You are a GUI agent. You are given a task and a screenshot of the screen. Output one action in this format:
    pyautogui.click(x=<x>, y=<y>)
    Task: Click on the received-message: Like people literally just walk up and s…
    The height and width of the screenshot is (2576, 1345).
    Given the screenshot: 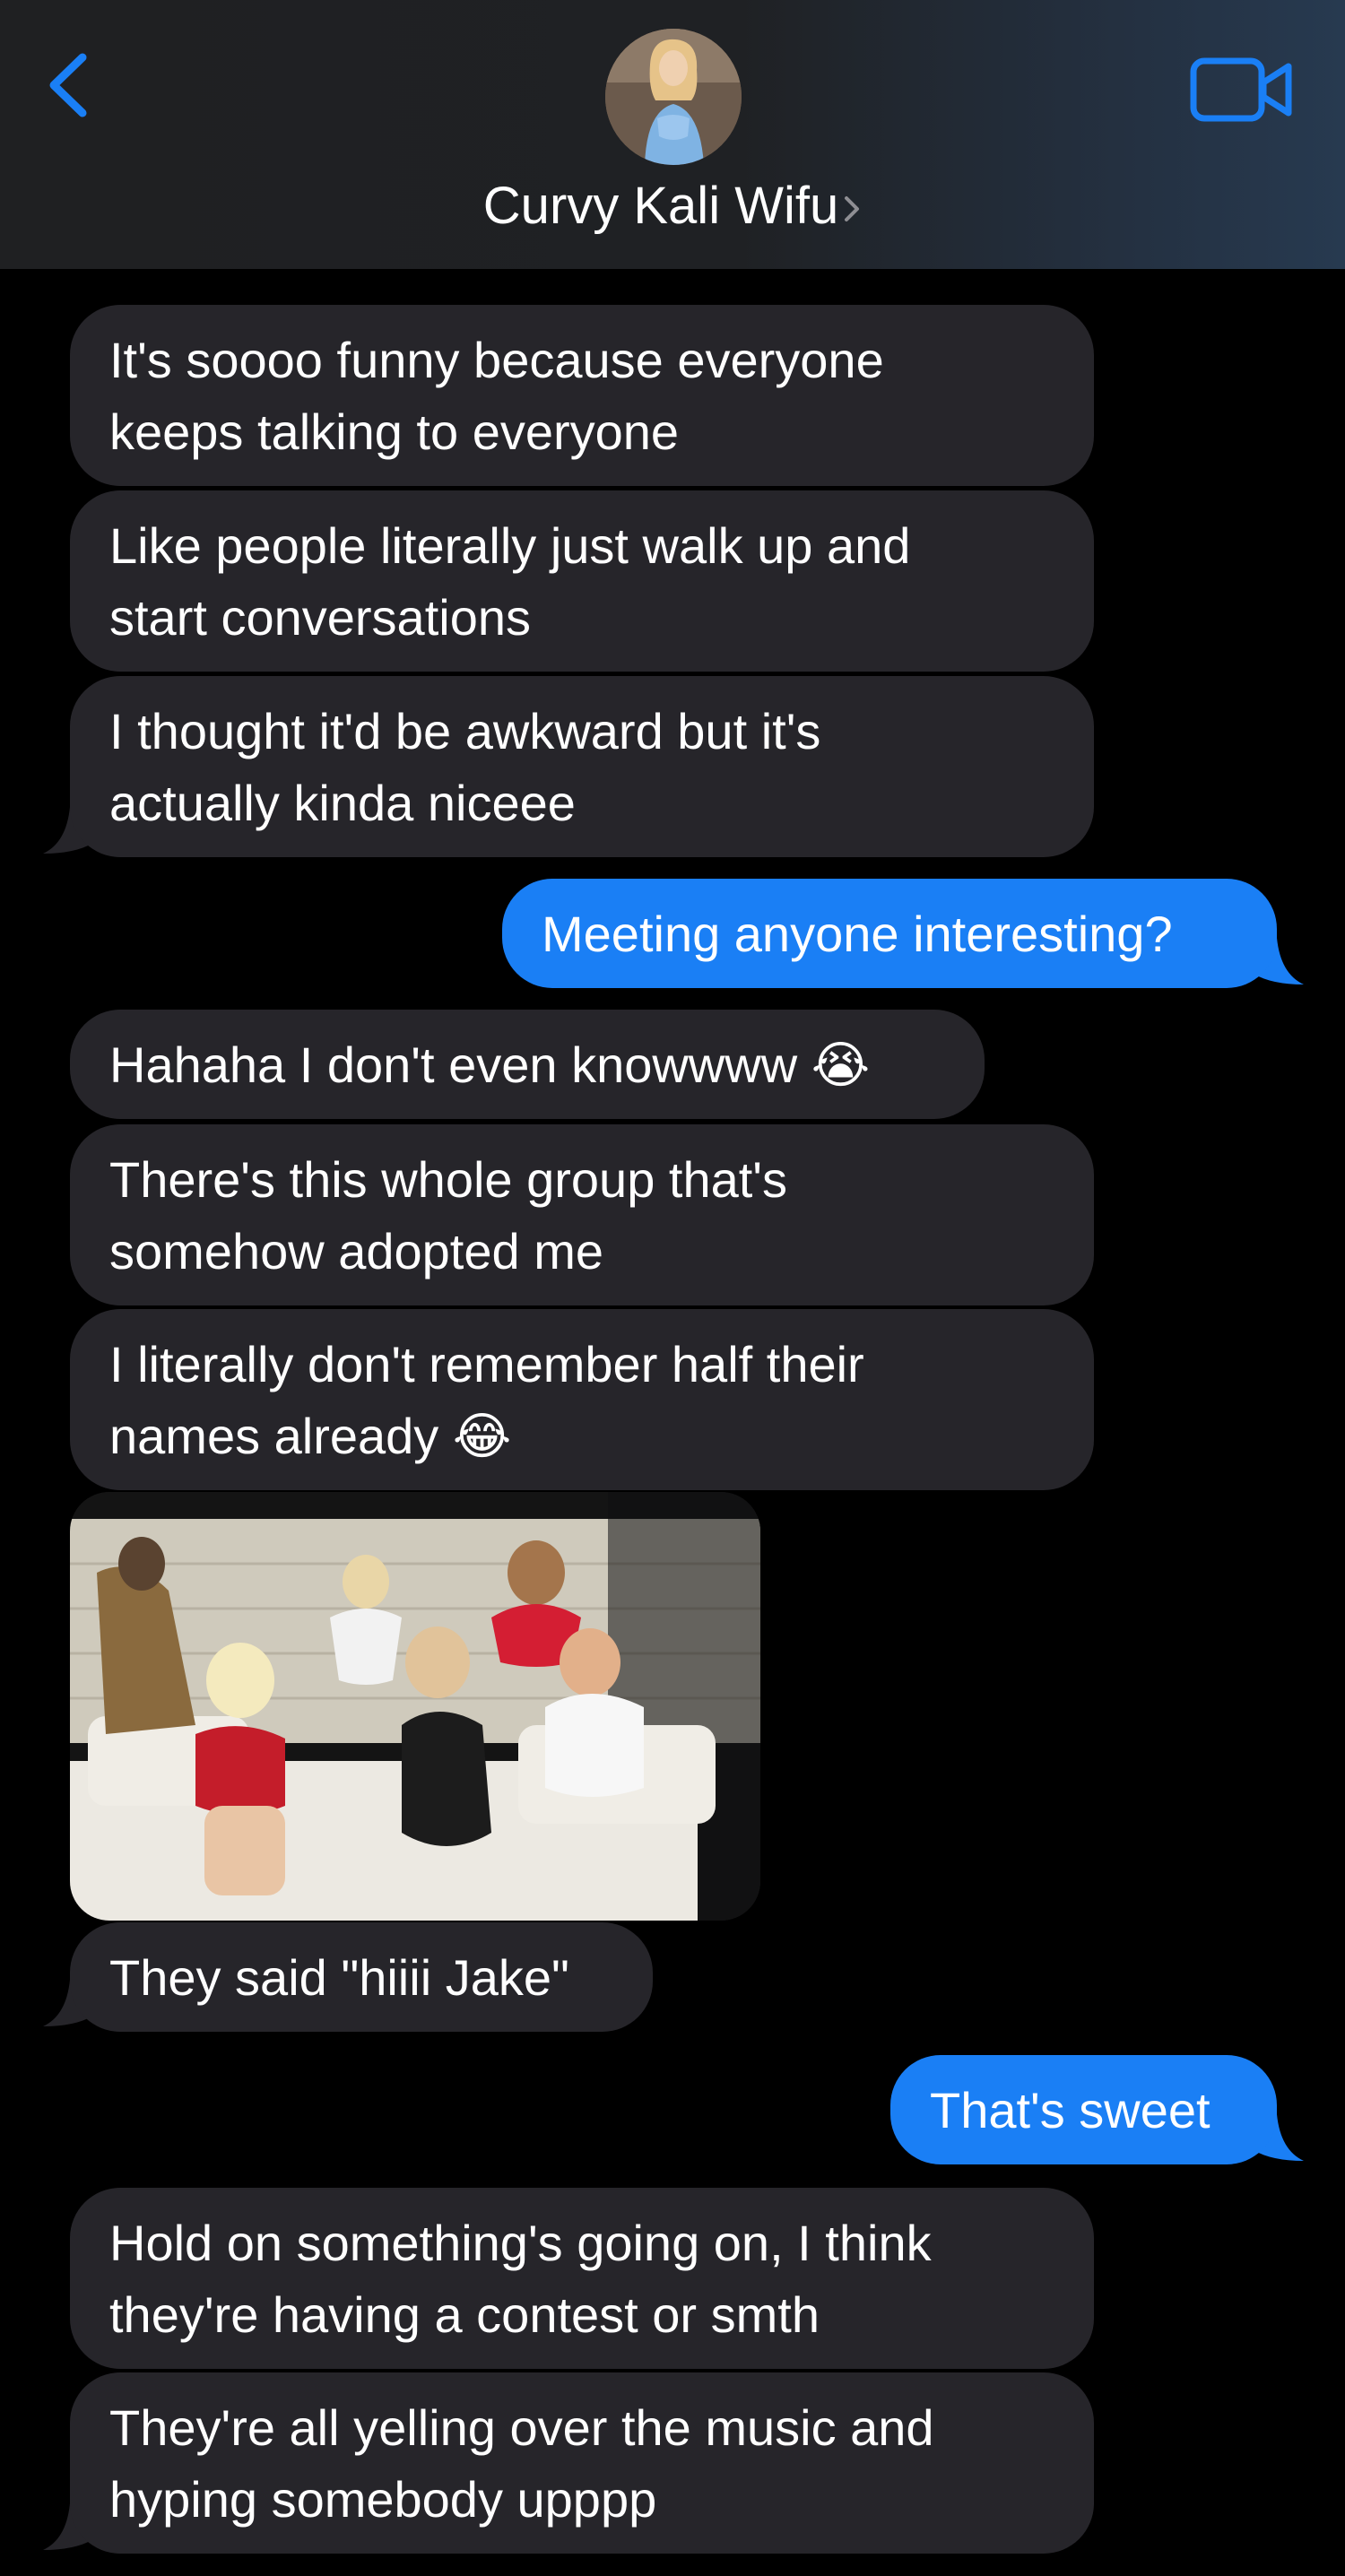 What is the action you would take?
    pyautogui.click(x=582, y=581)
    